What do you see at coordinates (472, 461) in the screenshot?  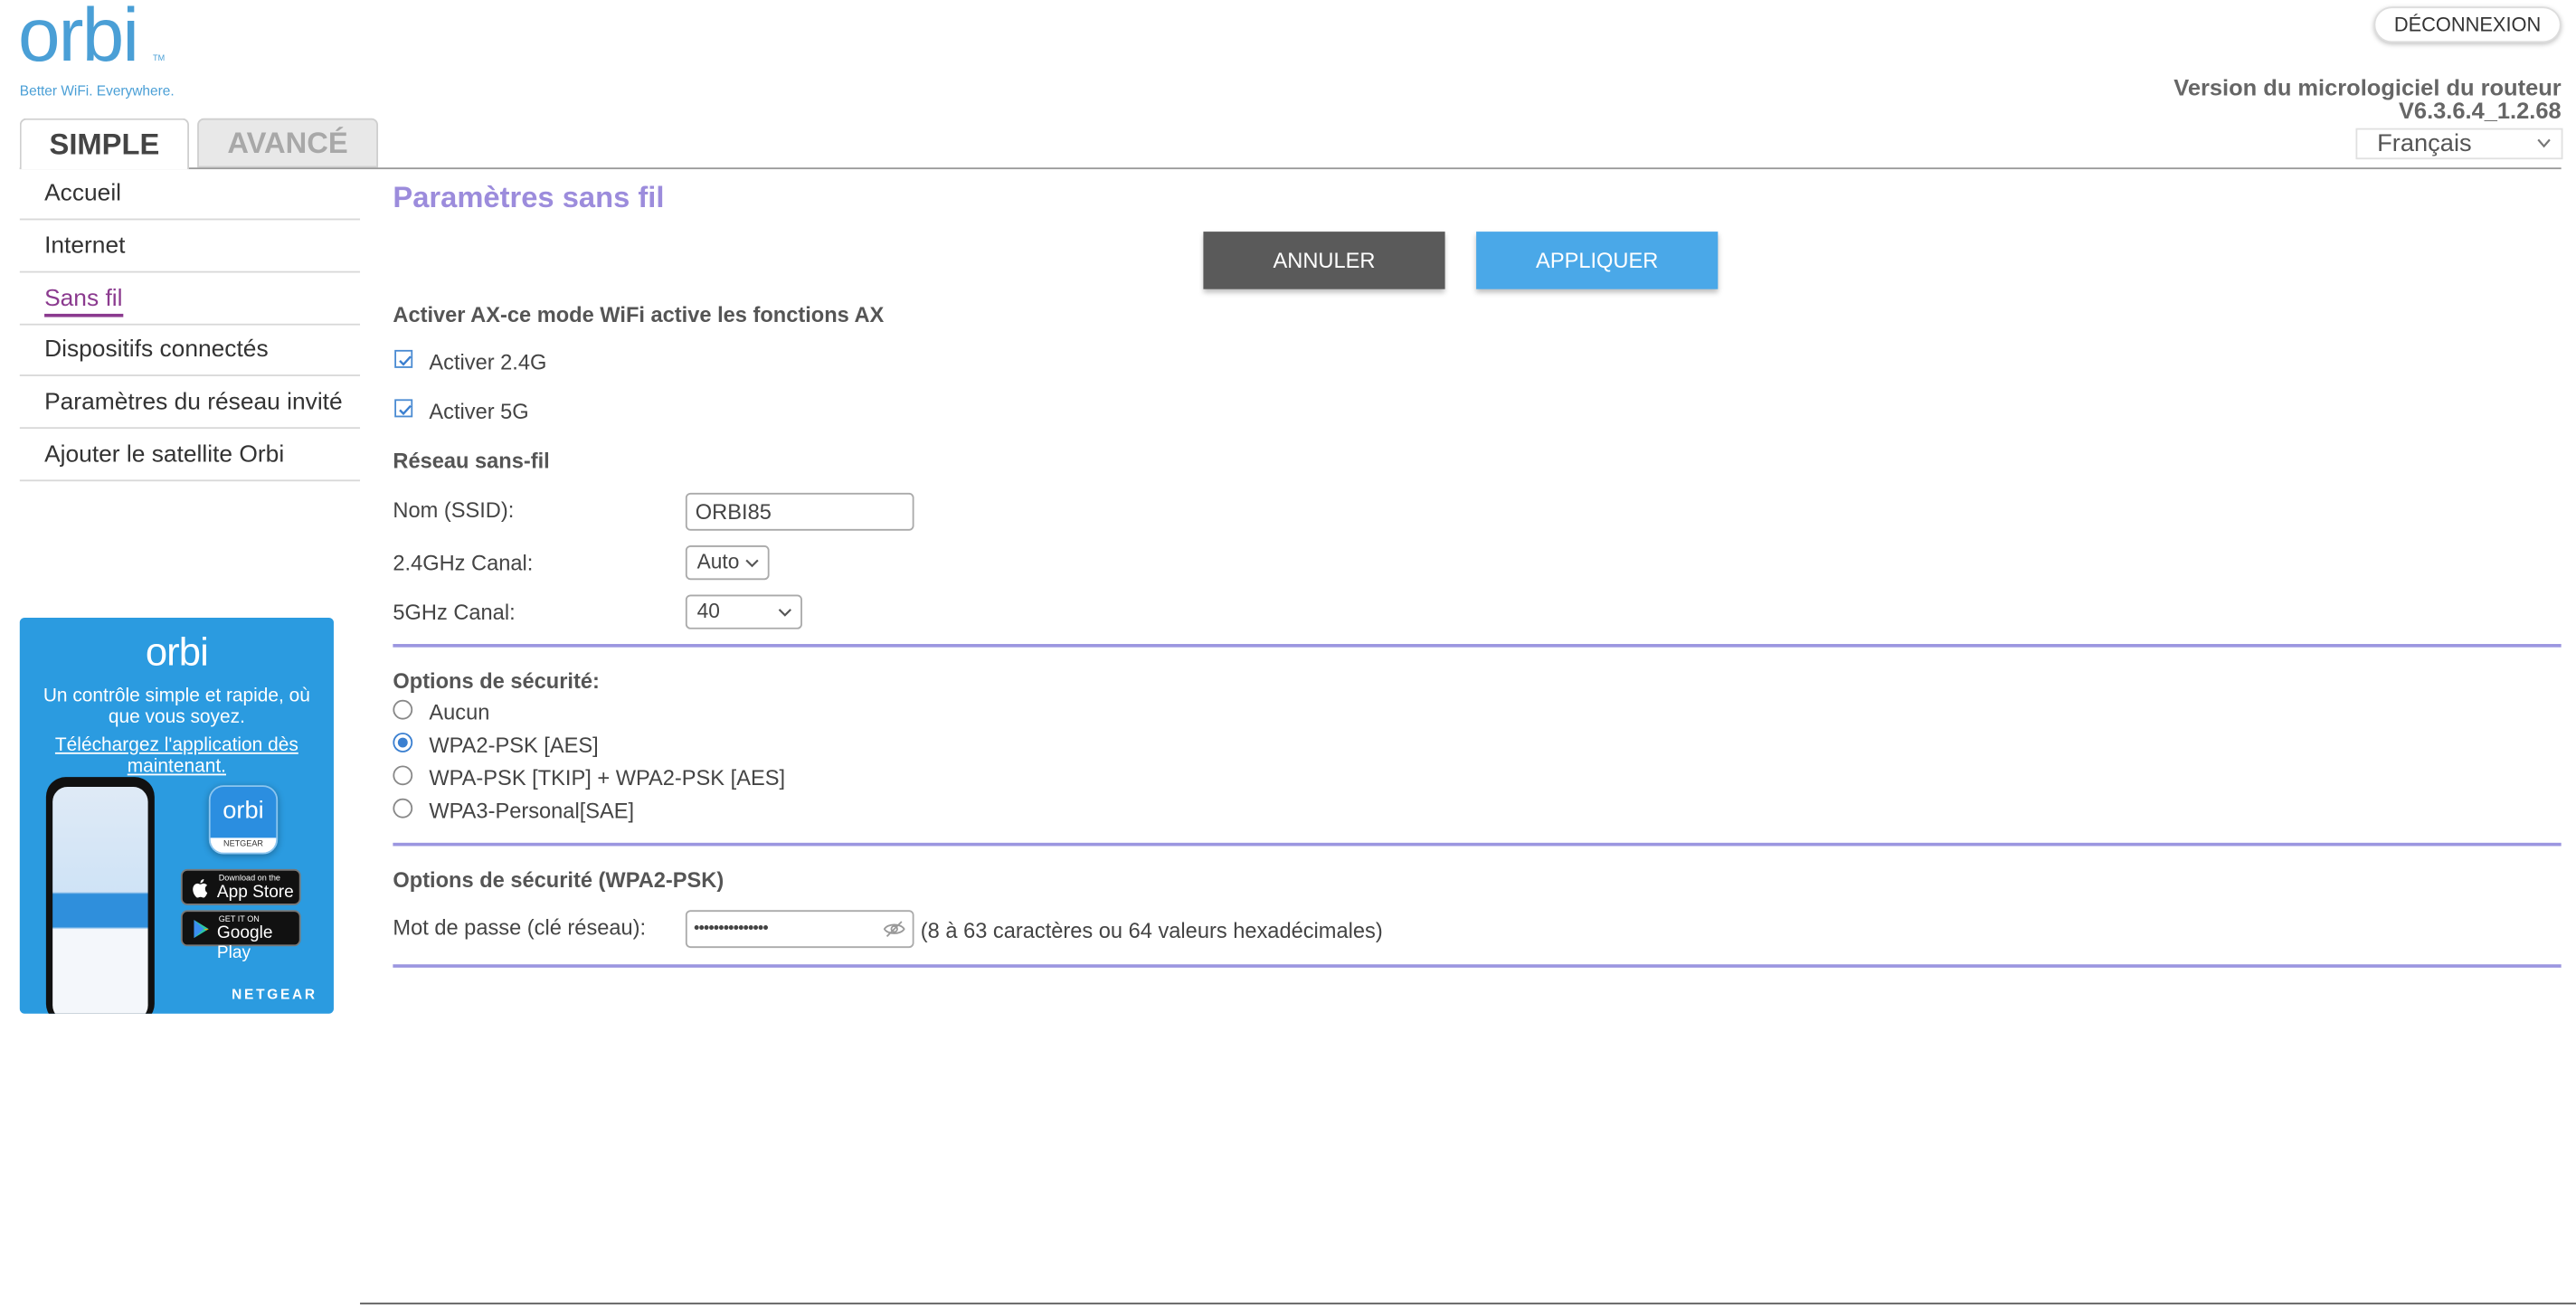 I see `wireless-network-heading: Réseau sans-fil` at bounding box center [472, 461].